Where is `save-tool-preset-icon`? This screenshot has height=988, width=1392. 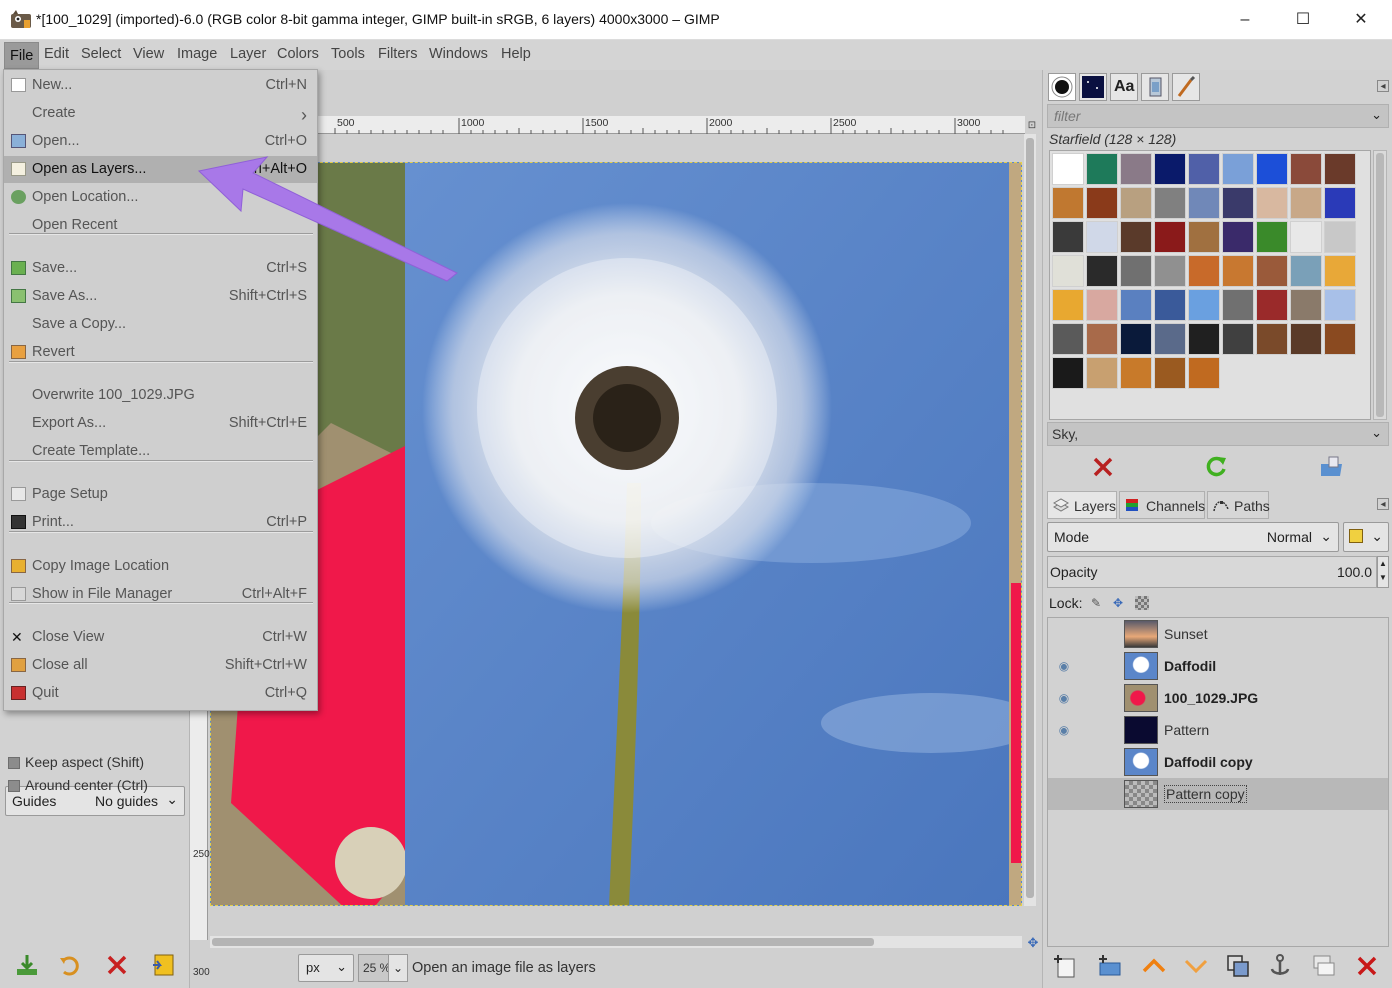 save-tool-preset-icon is located at coordinates (27, 965).